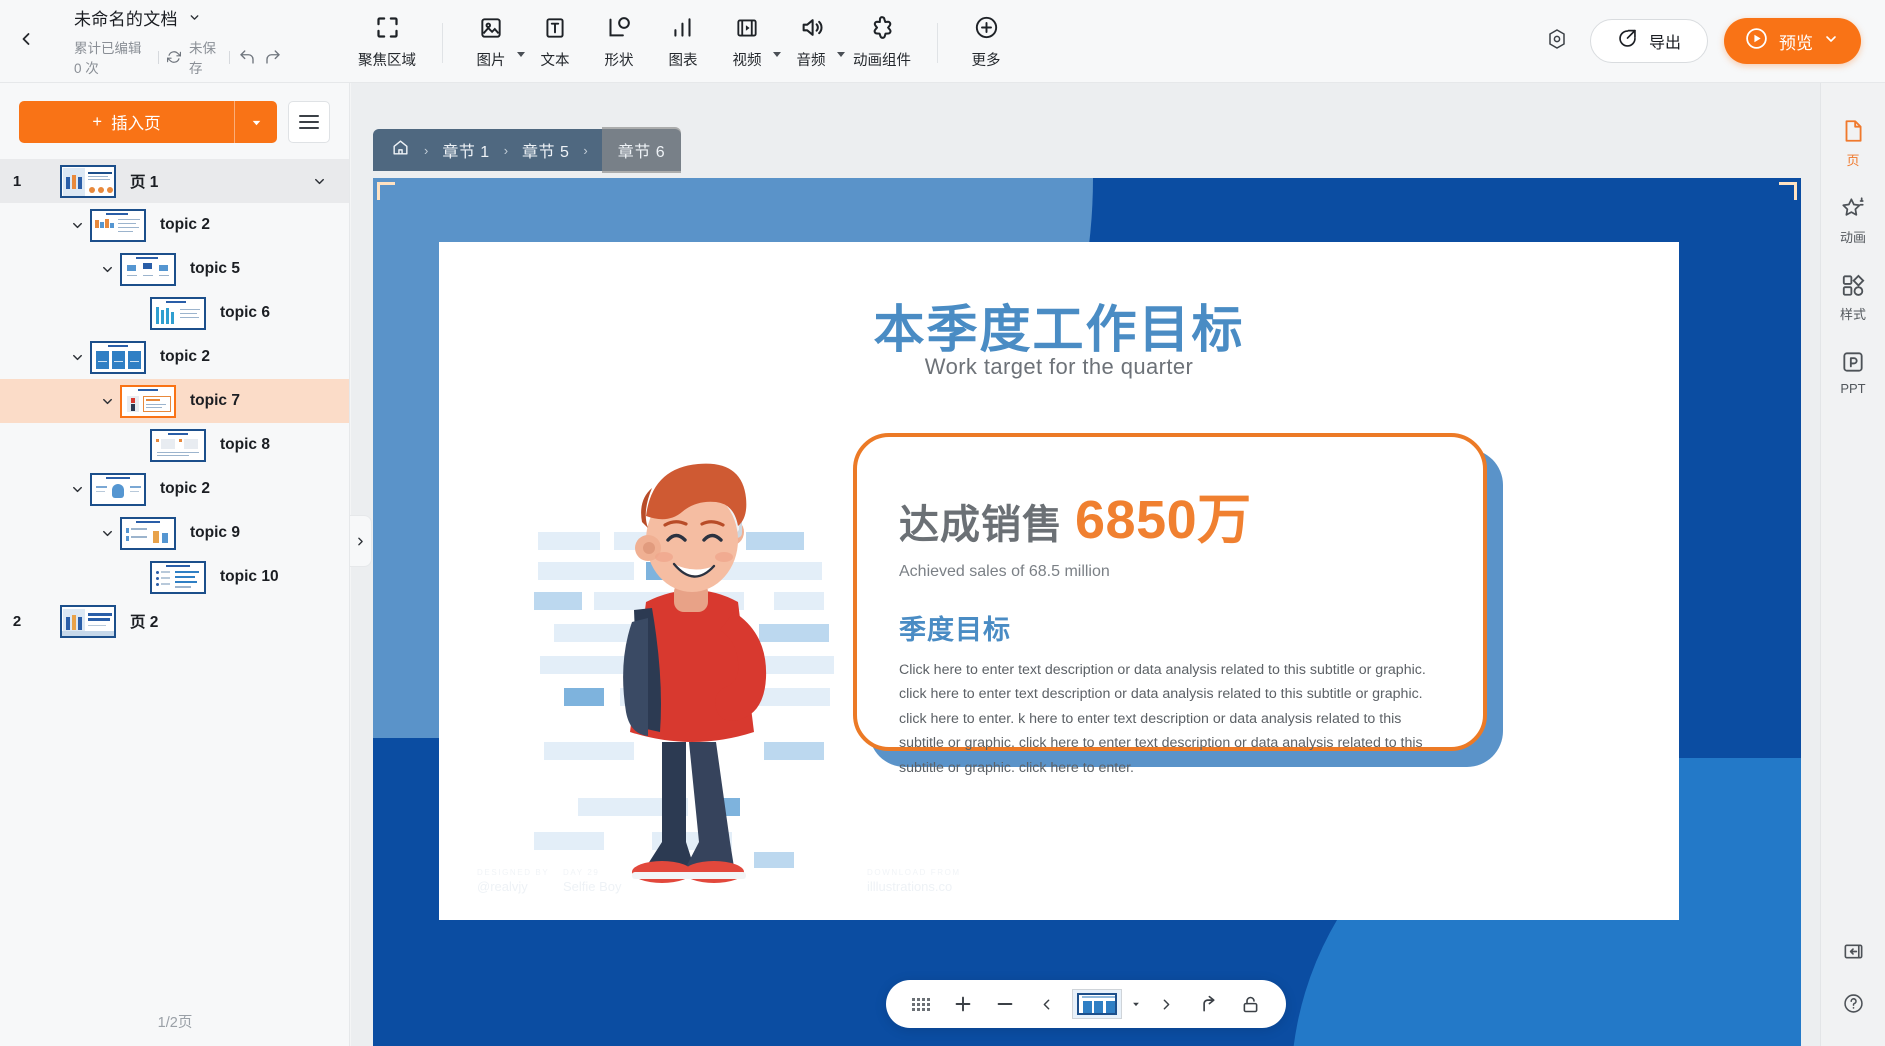 This screenshot has height=1046, width=1885. I want to click on slide-tree-row: topic 5, so click(174, 269).